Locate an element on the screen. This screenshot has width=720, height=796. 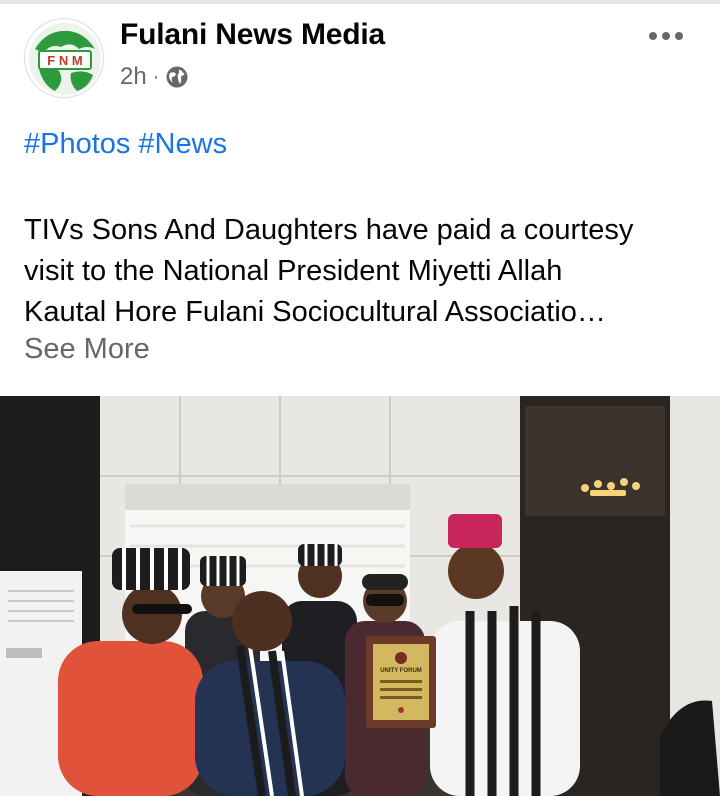
page-name: Fulani News Media is located at coordinates (252, 35).